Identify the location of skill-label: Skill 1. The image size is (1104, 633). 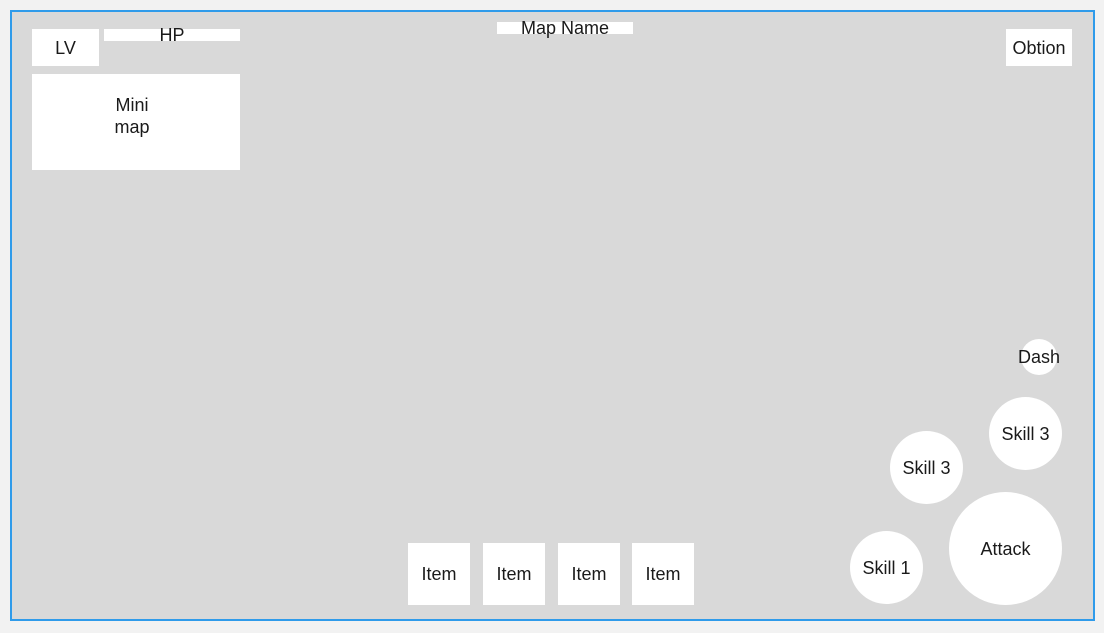
(886, 567).